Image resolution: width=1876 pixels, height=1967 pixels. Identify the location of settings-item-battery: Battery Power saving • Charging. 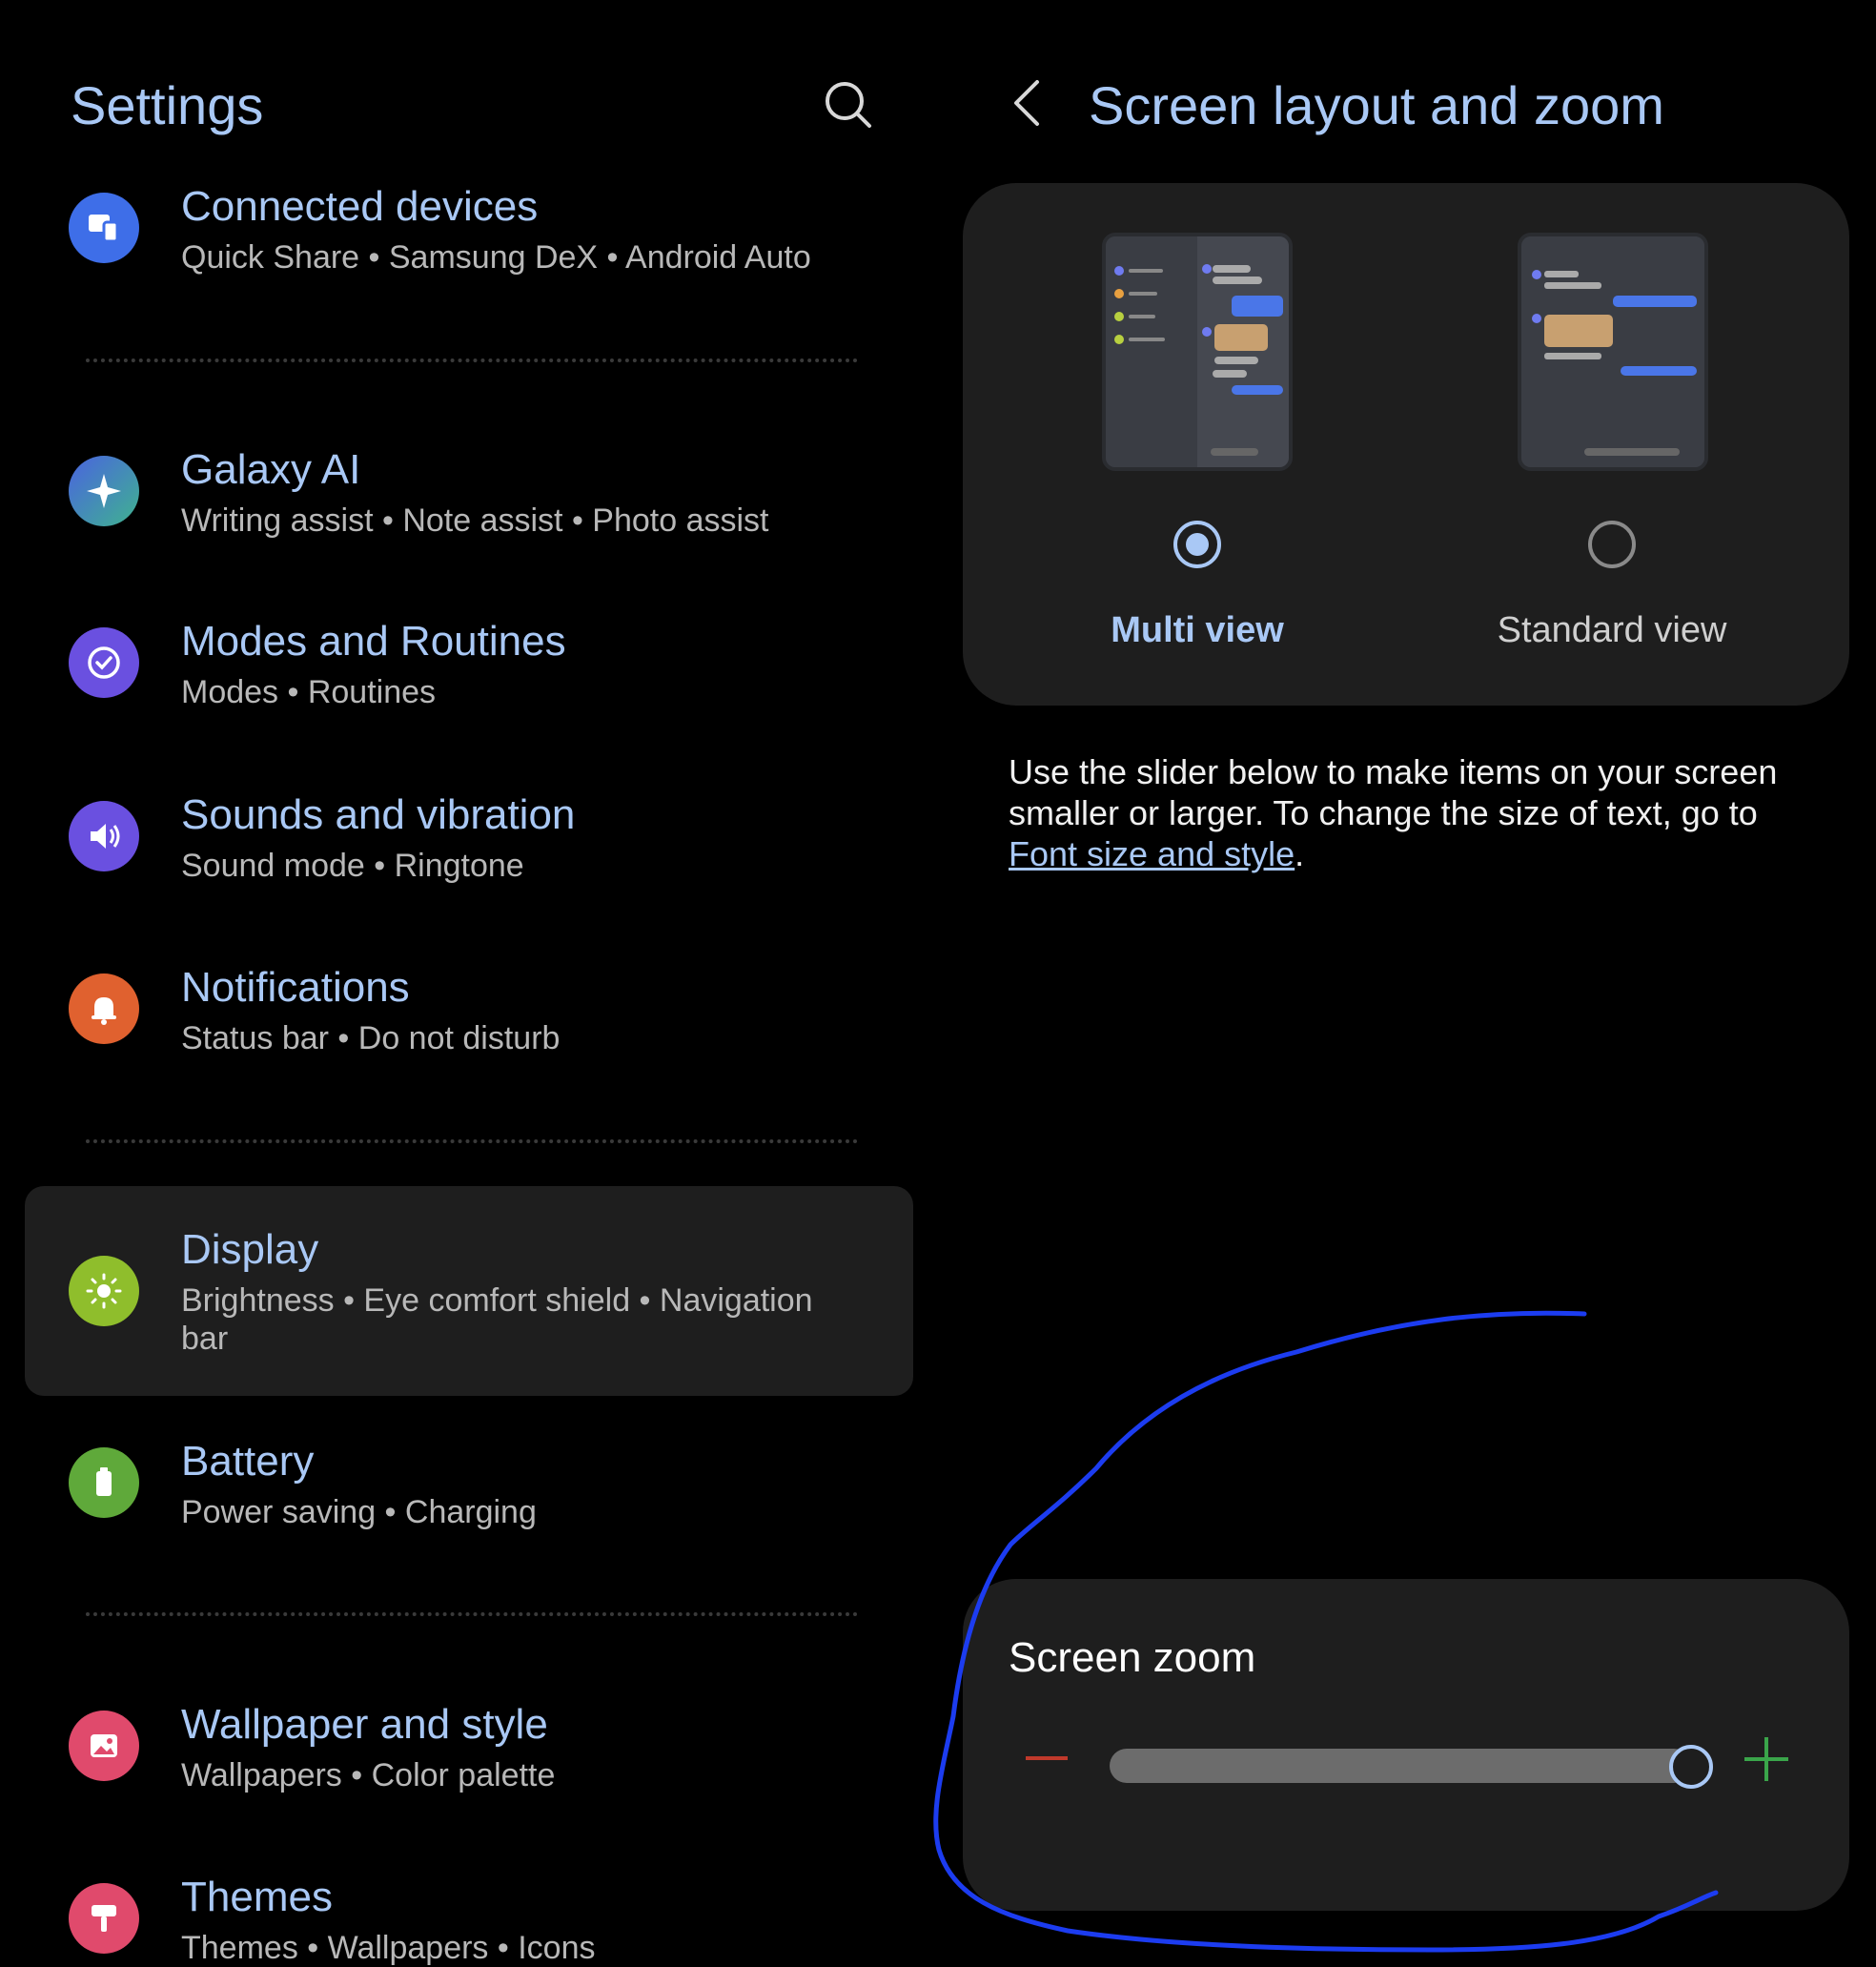
(469, 1497).